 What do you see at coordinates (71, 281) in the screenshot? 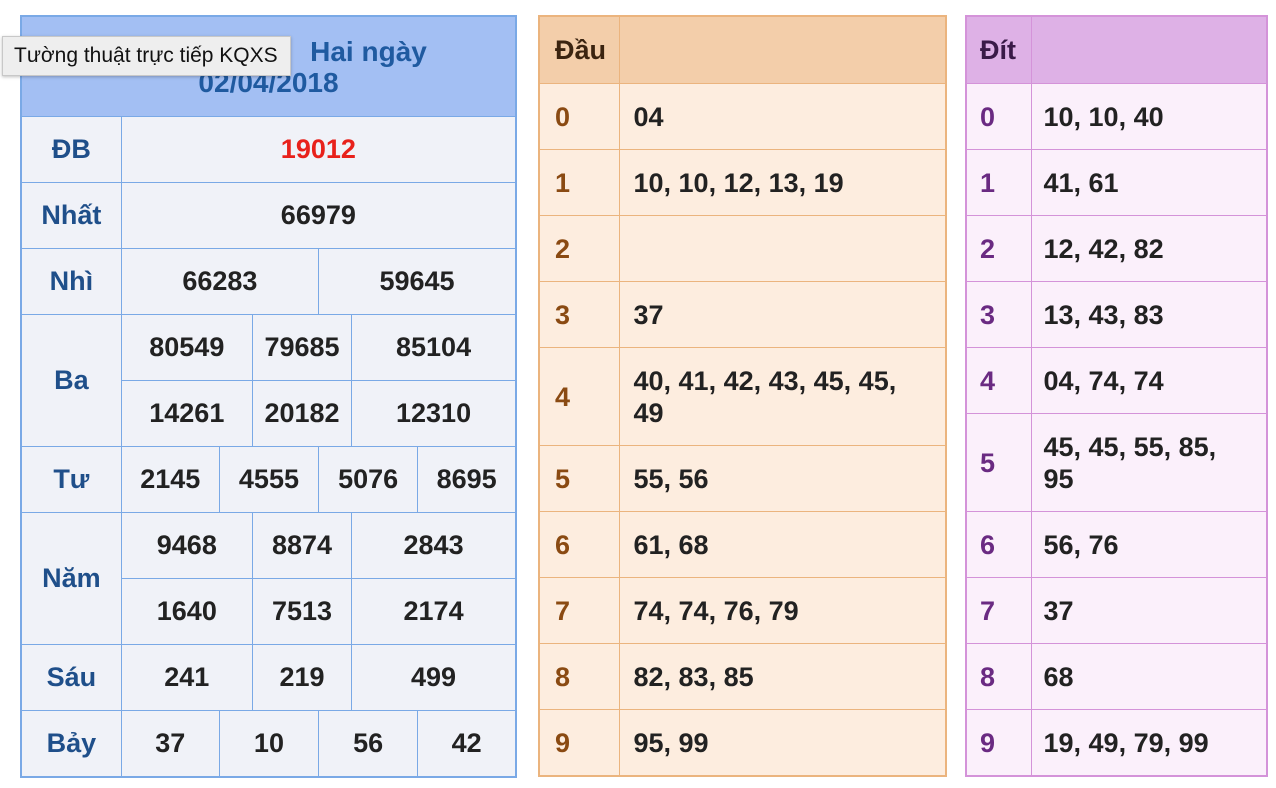
I see `prize-label-nhi: Nhì` at bounding box center [71, 281].